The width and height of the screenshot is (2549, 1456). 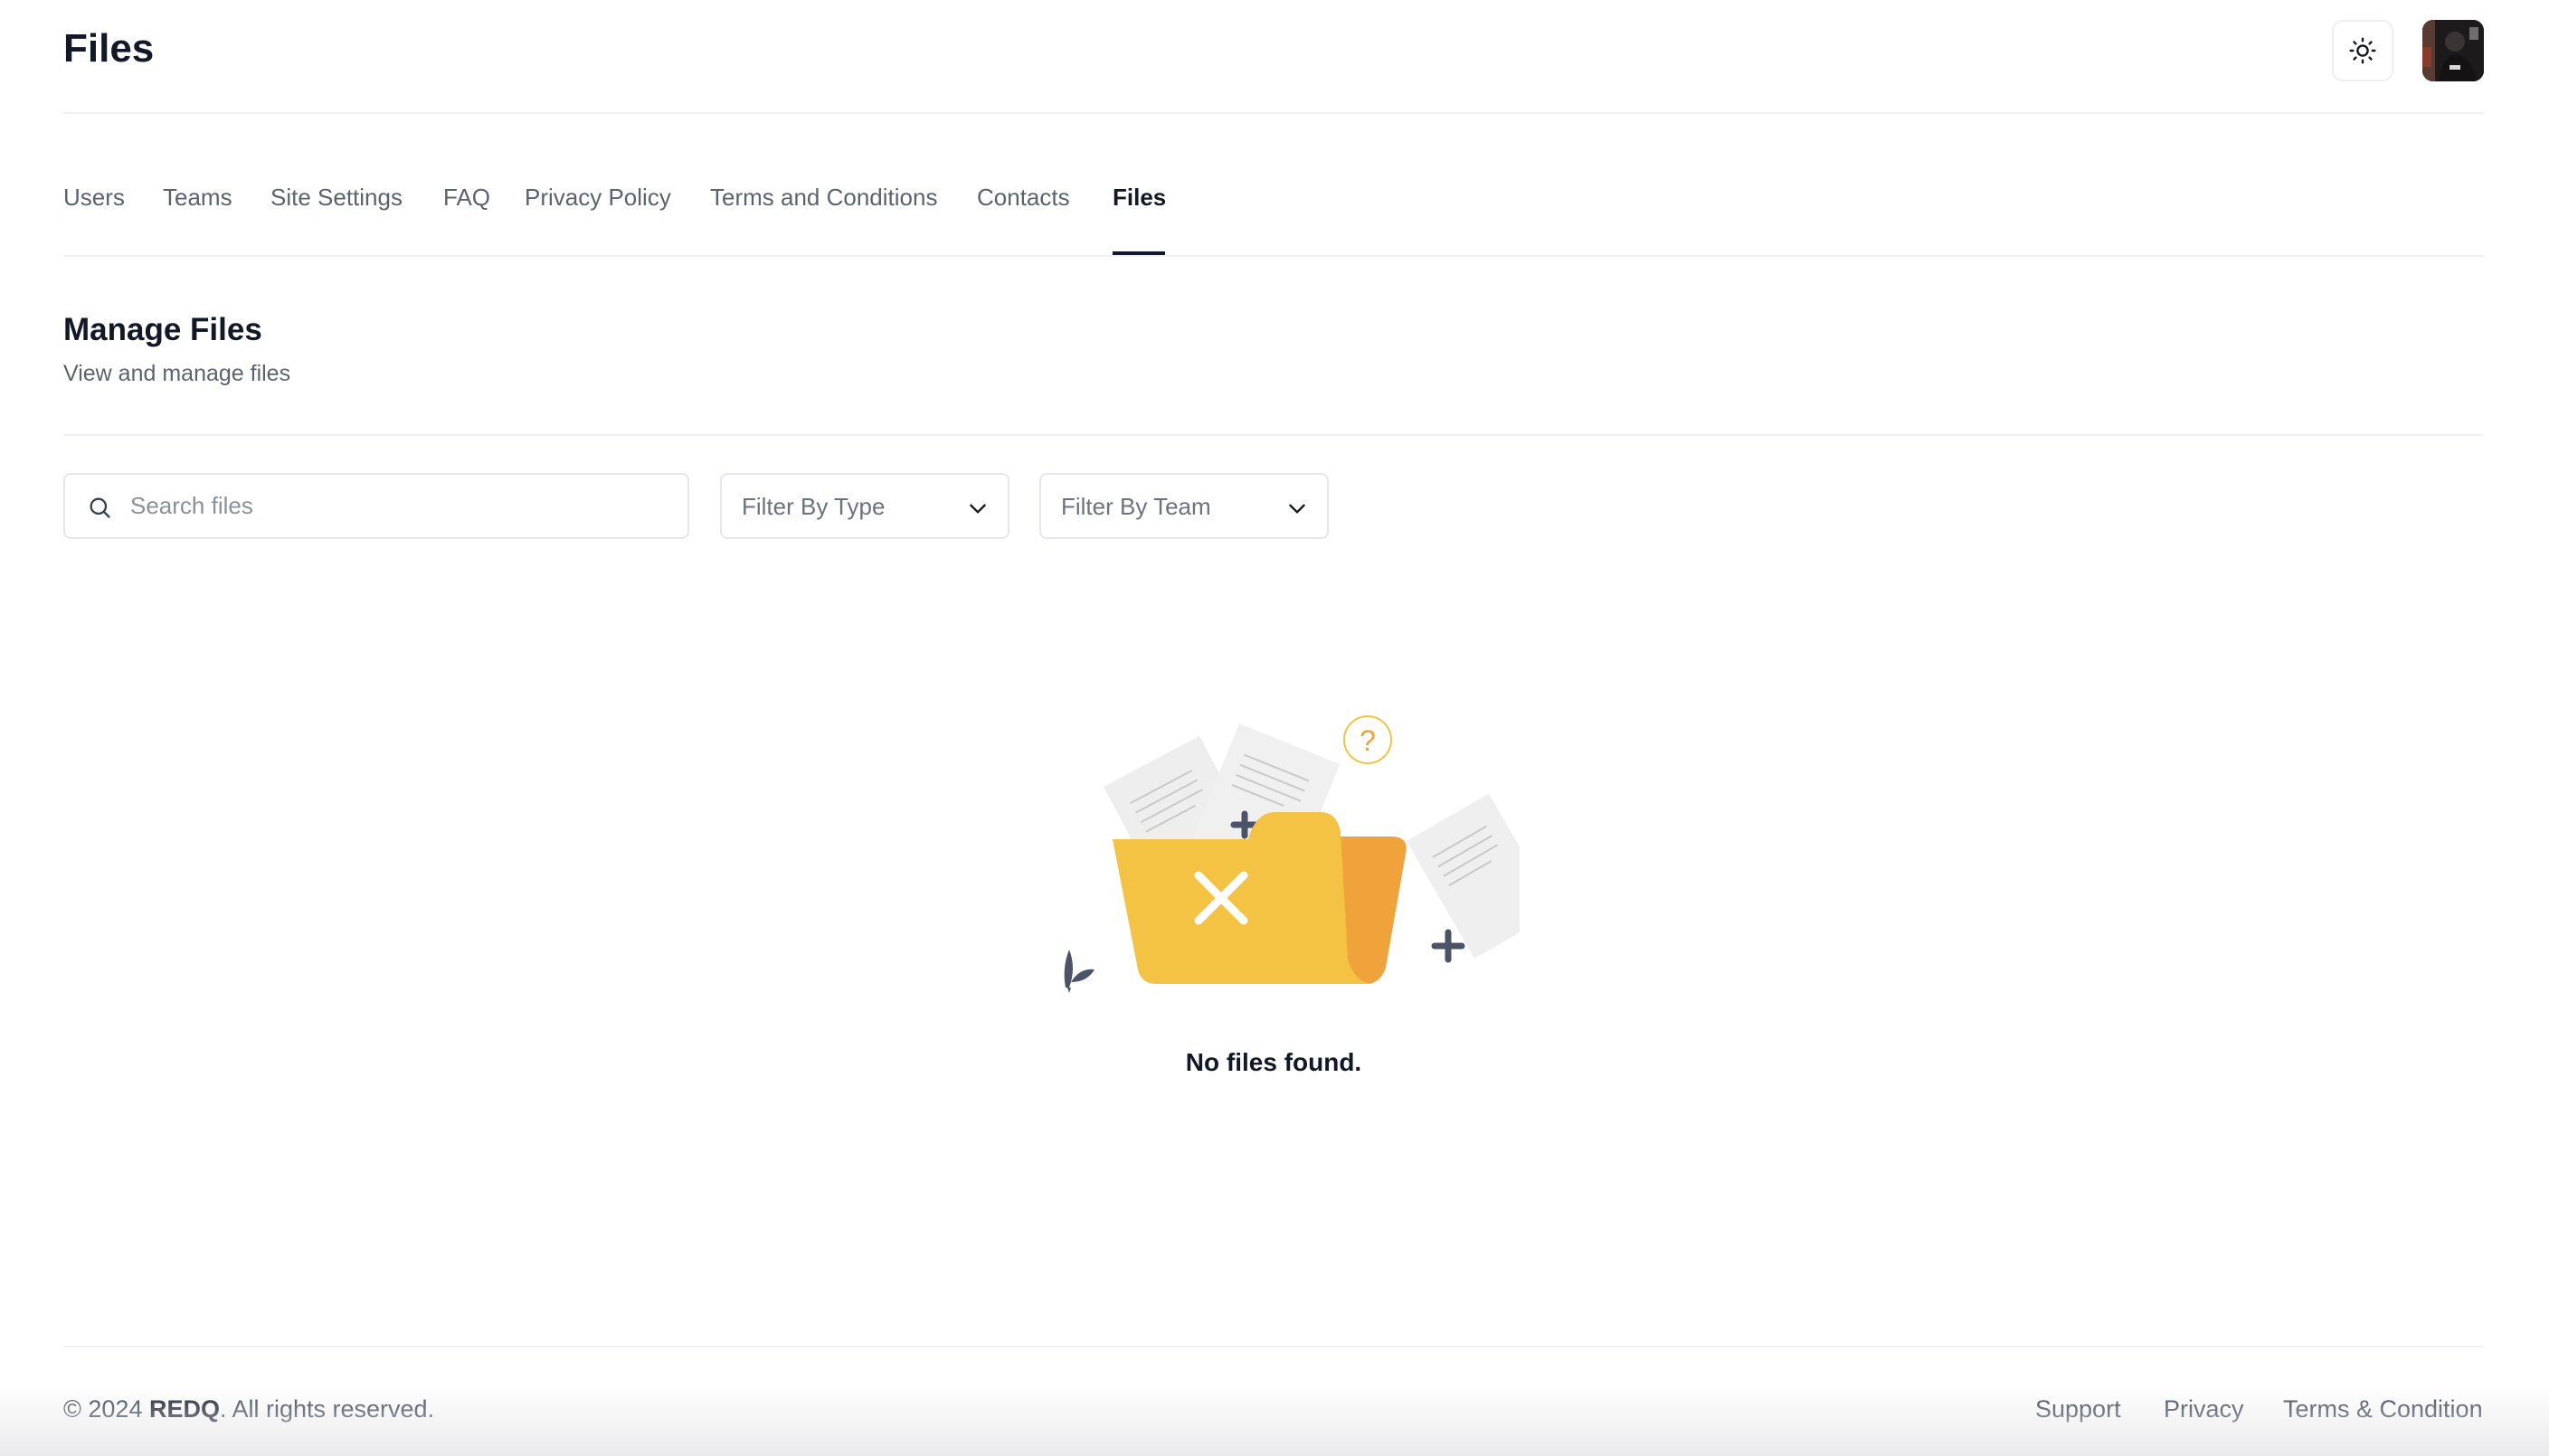 I want to click on search-icon, so click(x=100, y=507).